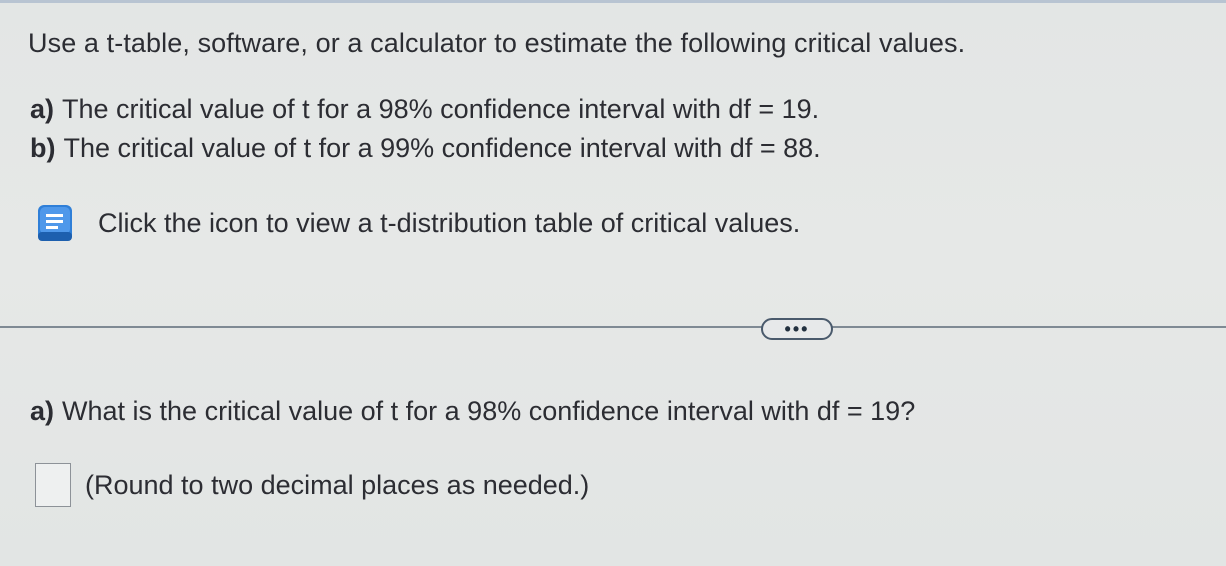  I want to click on answer-row: (Round to two decimal places as needed.), so click(312, 485).